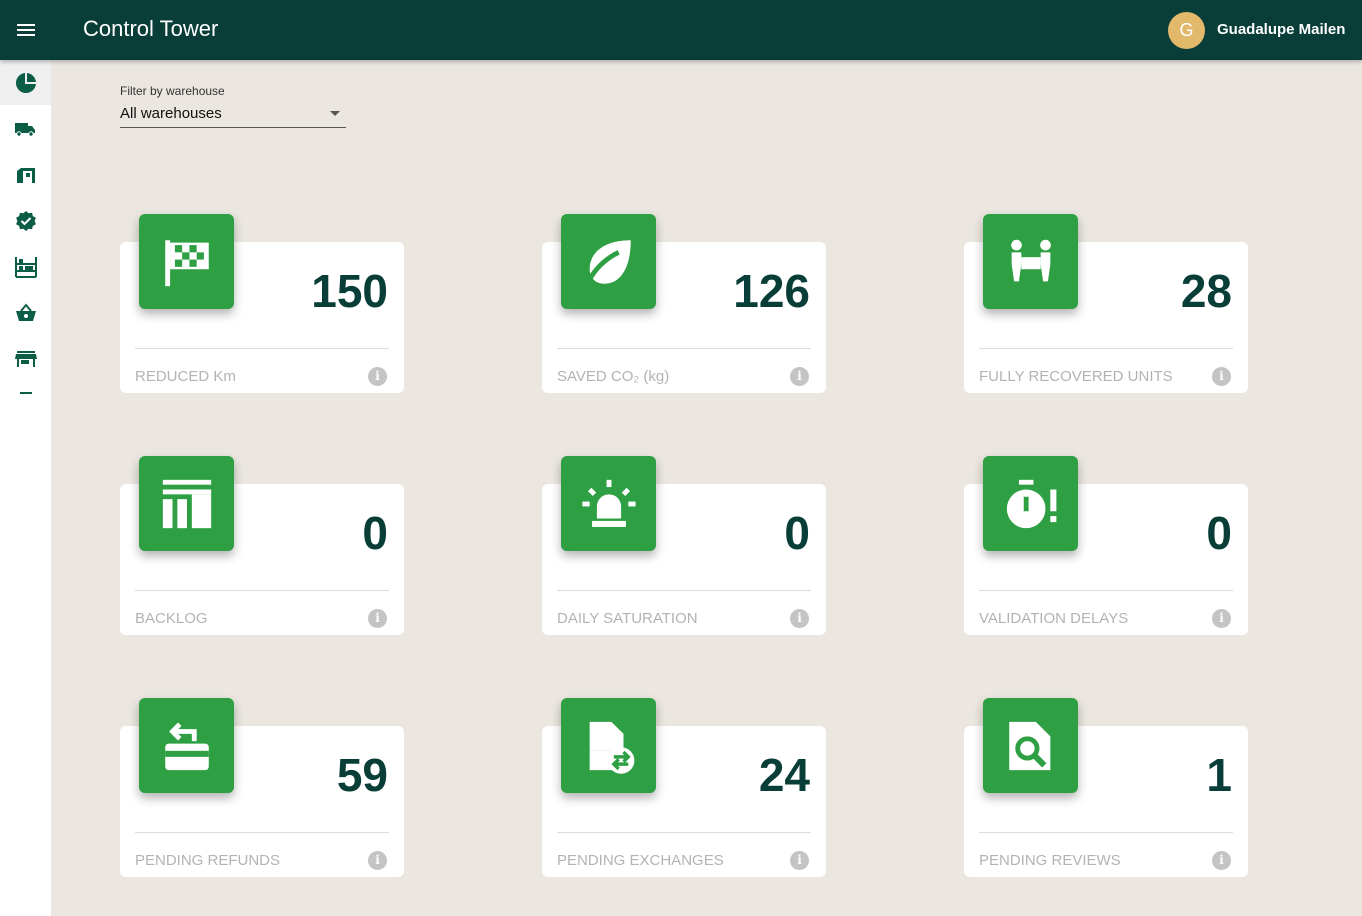 The image size is (1362, 916). I want to click on card-refund-icon, so click(186, 745).